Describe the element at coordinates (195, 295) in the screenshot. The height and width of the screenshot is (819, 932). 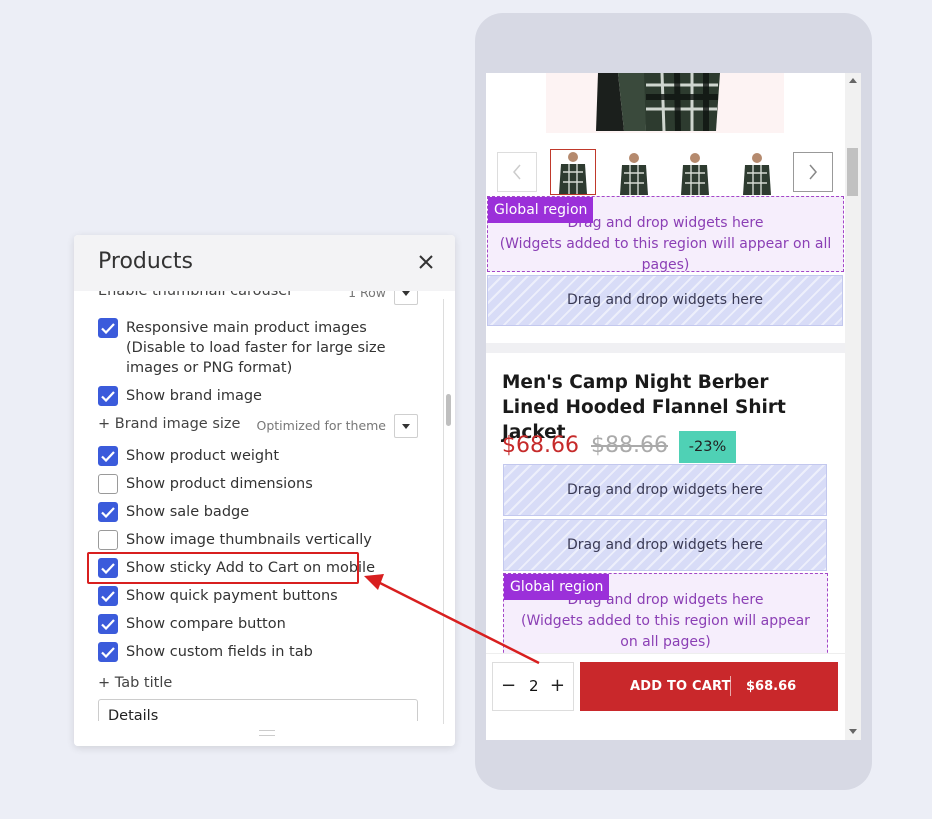
I see `thumbnail-carousel-label: Enable thumbnail carousel` at that location.